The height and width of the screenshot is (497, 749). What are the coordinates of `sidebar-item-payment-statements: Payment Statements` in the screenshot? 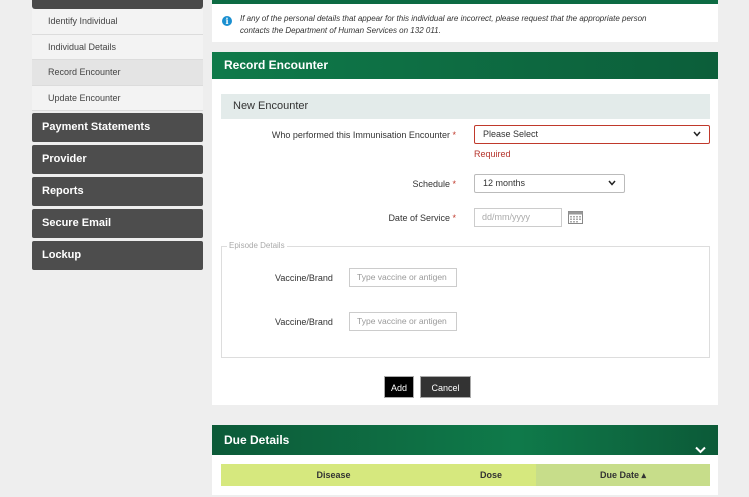 It's located at (117, 127).